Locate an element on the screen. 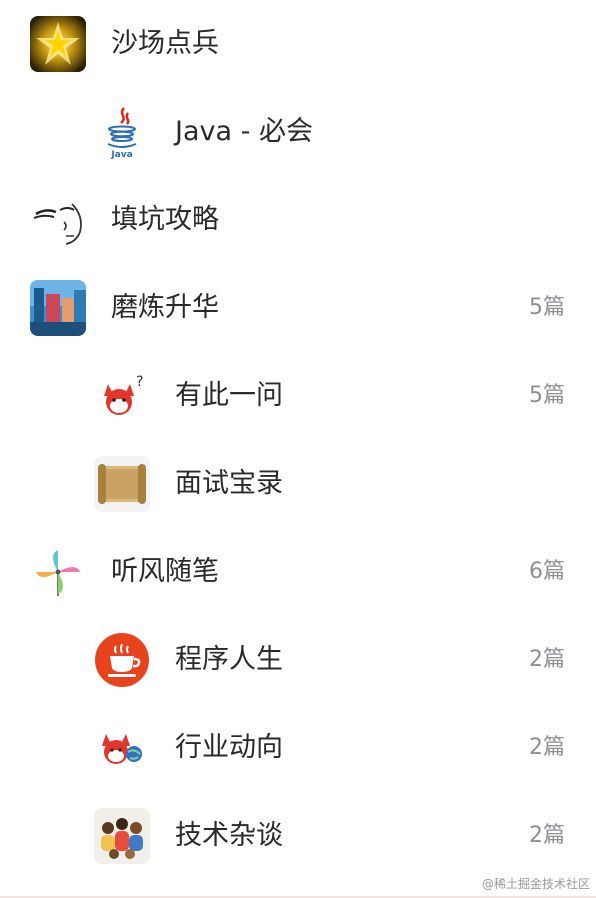  coffee-cup-icon is located at coordinates (122, 660).